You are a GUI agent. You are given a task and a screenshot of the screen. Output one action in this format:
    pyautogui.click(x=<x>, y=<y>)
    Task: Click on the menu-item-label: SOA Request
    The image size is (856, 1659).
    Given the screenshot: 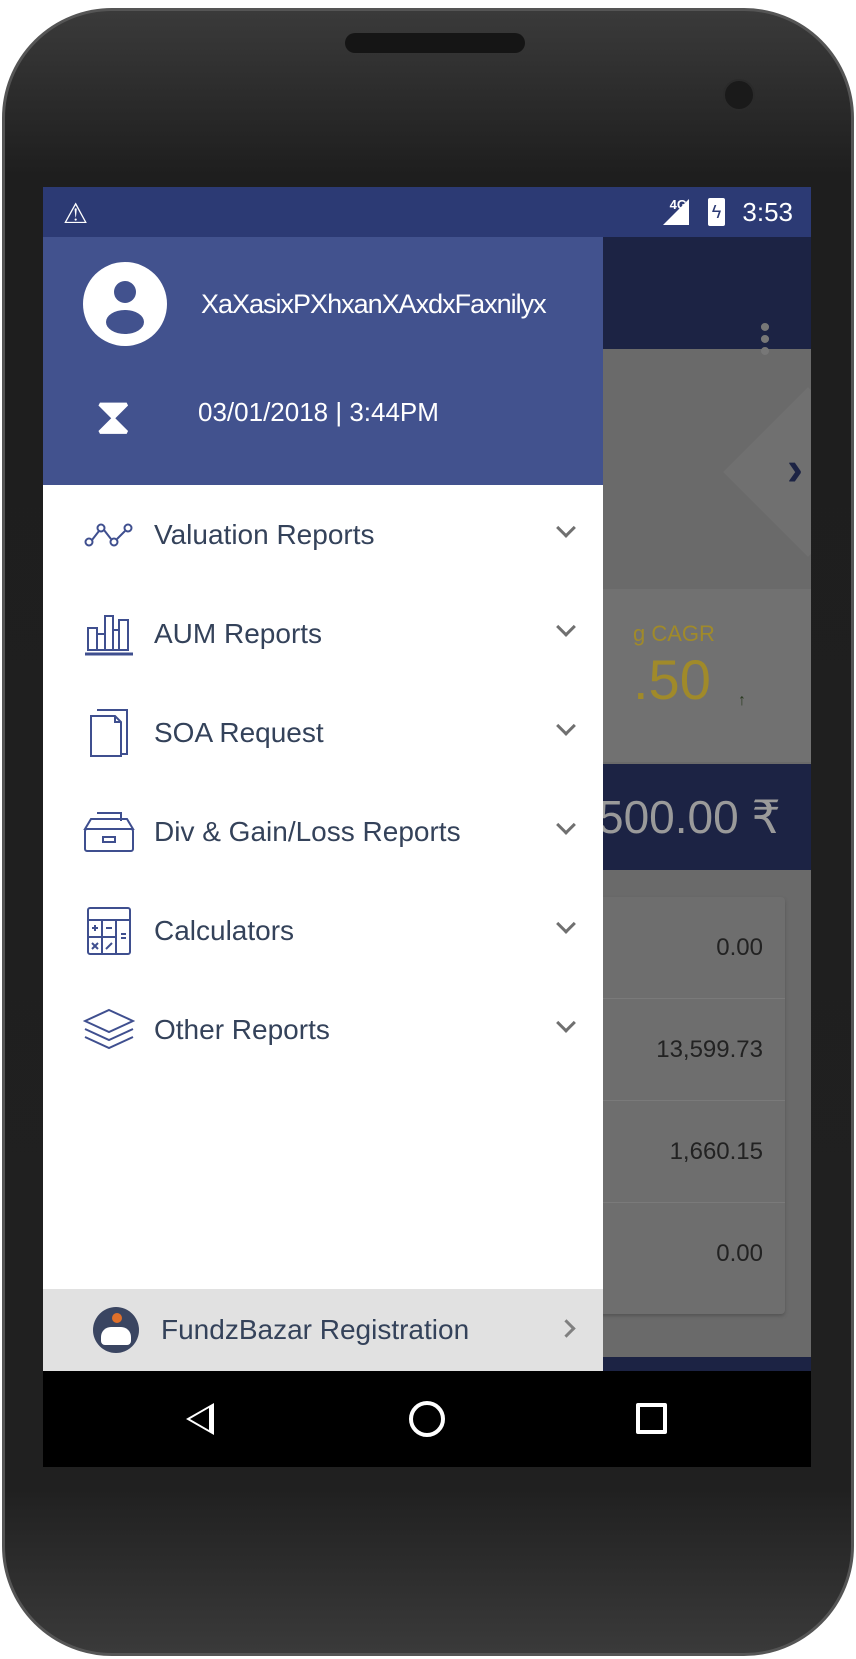 What is the action you would take?
    pyautogui.click(x=239, y=732)
    